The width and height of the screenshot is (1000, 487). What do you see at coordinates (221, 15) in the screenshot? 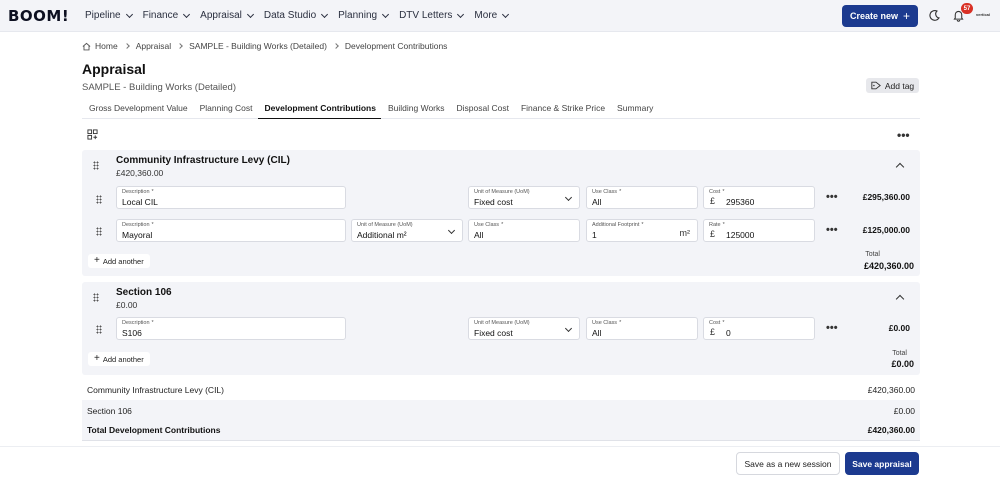
I see `nav-label: Appraisal` at bounding box center [221, 15].